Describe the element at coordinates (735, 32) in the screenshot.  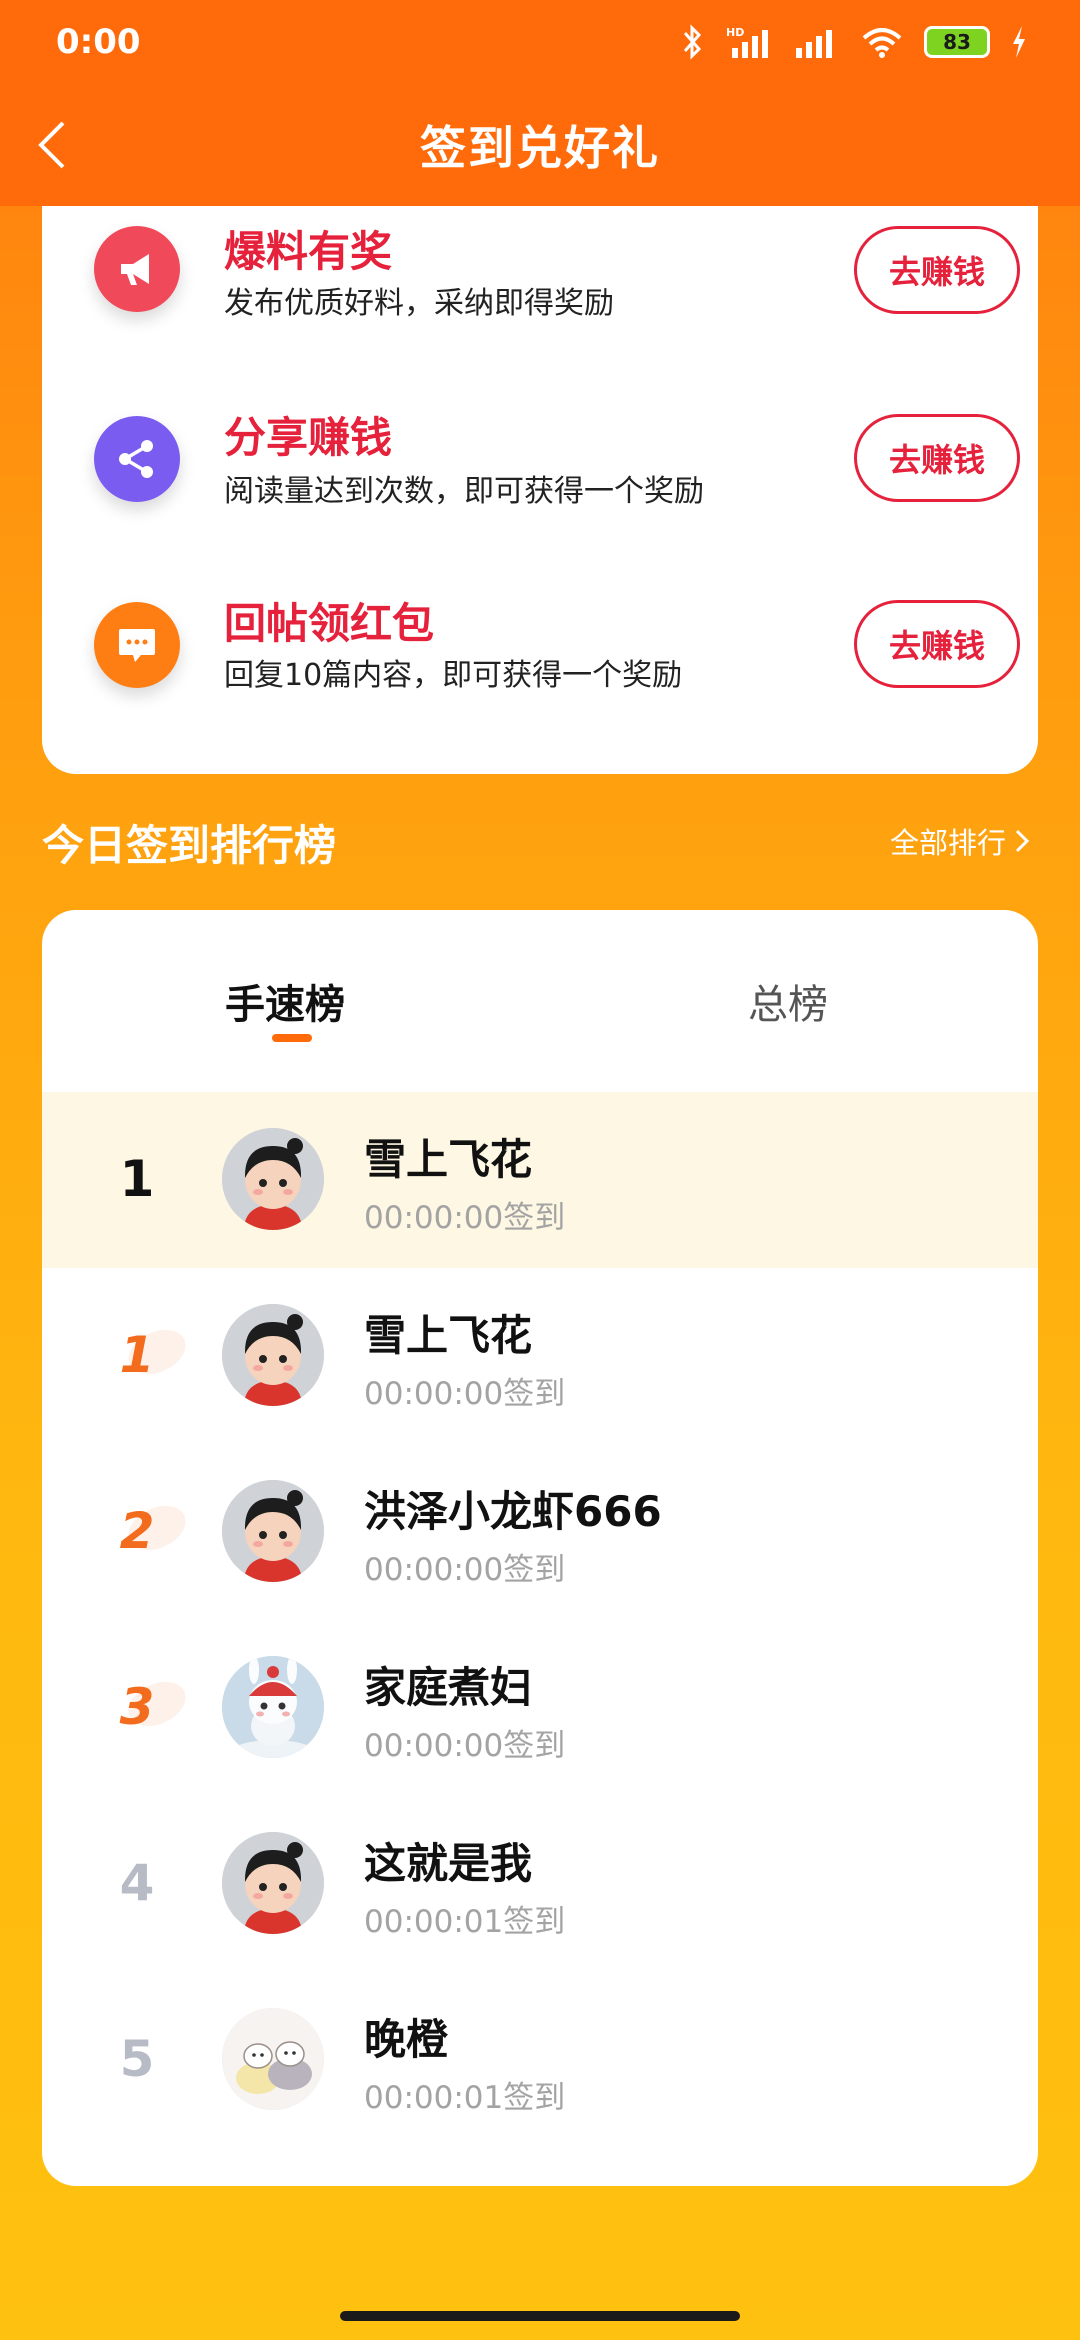
I see `svg-text: HD` at that location.